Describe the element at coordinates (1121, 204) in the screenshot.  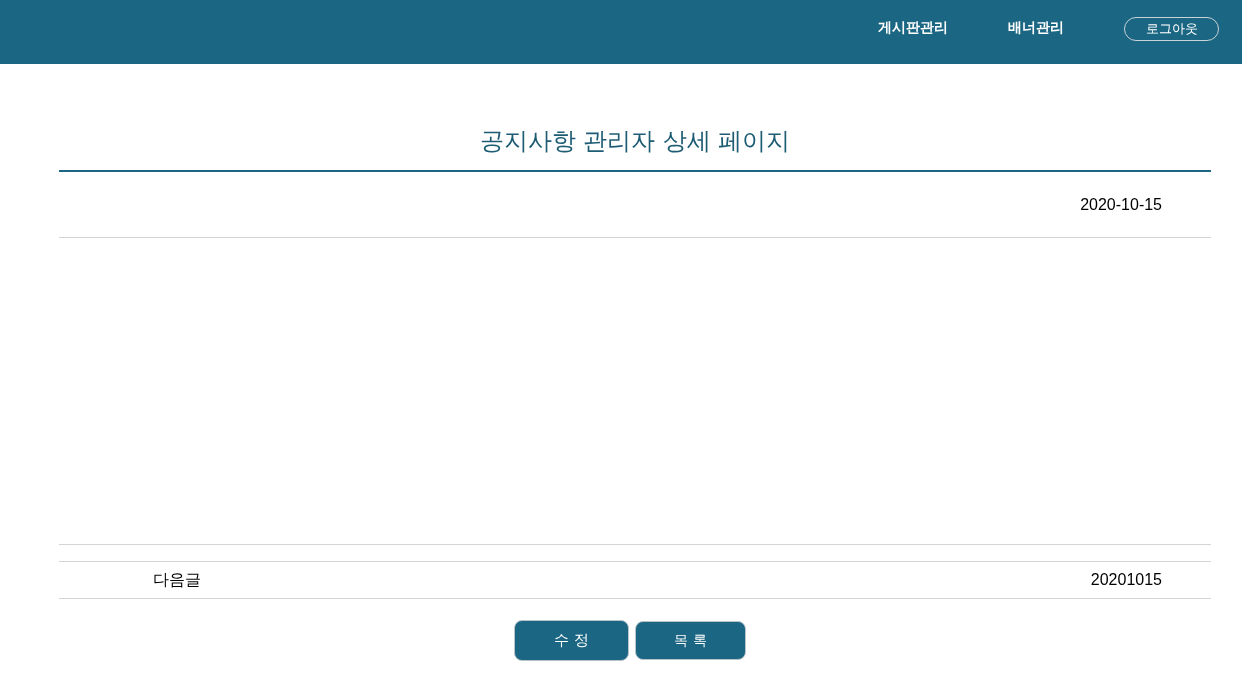
I see `post-date: 2020-10-15` at that location.